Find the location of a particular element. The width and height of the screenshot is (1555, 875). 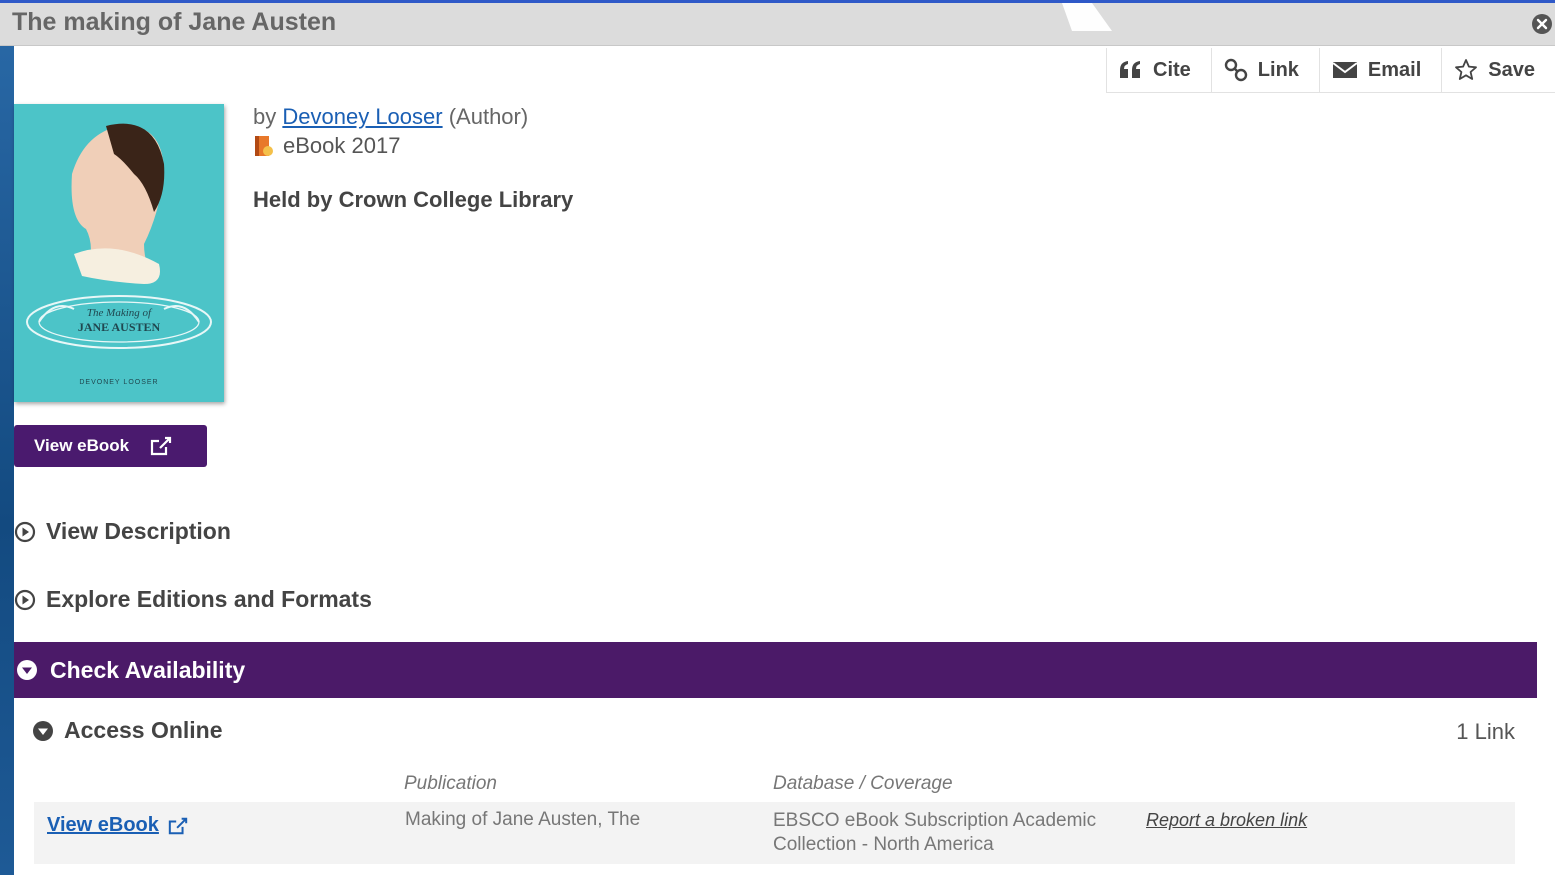

cover-author: DEVONEY LOOSER is located at coordinates (118, 382).